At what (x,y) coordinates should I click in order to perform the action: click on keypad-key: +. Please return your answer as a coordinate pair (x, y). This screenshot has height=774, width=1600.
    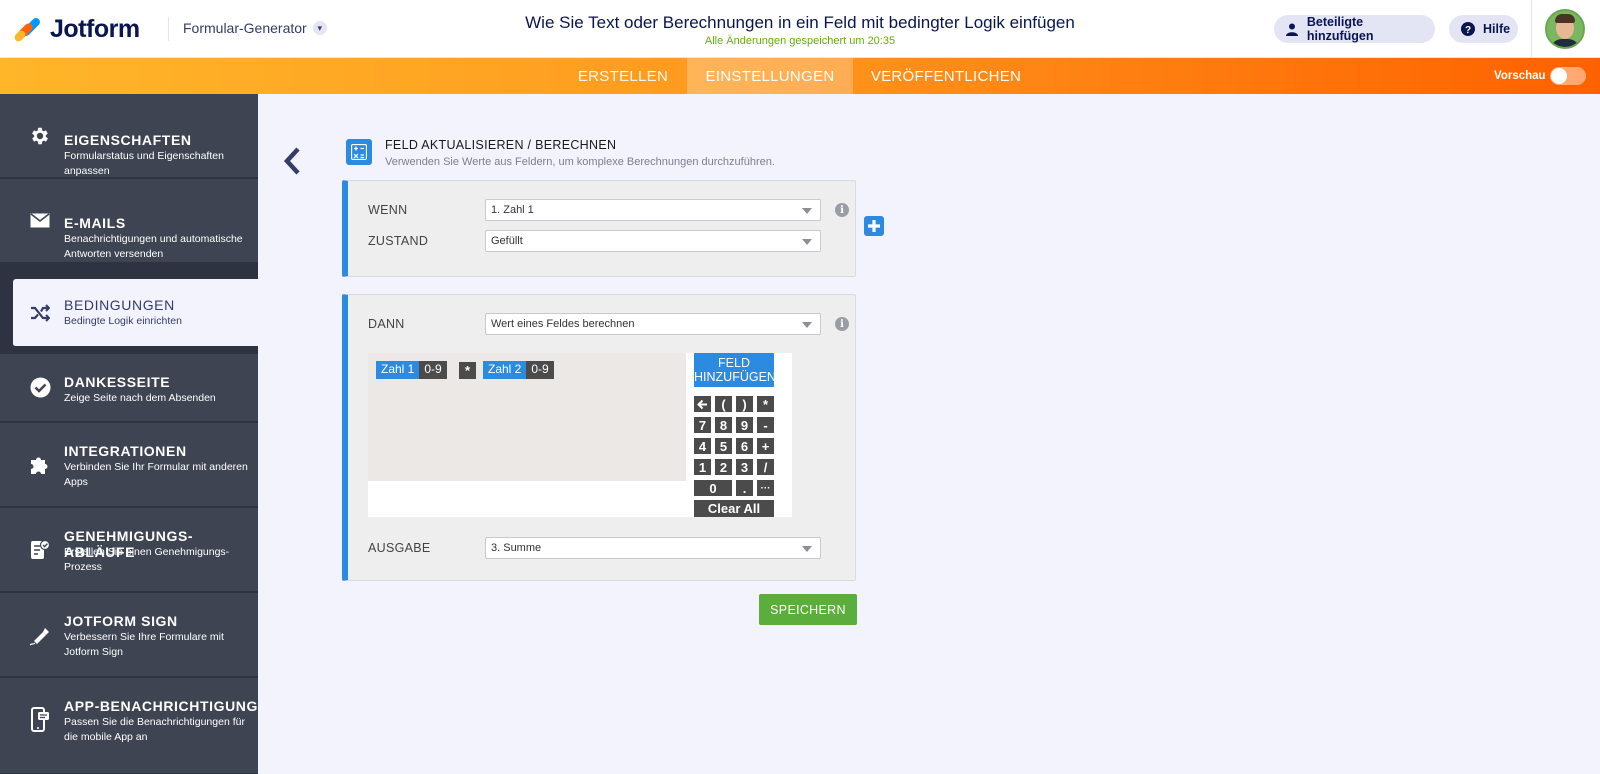
    Looking at the image, I should click on (765, 446).